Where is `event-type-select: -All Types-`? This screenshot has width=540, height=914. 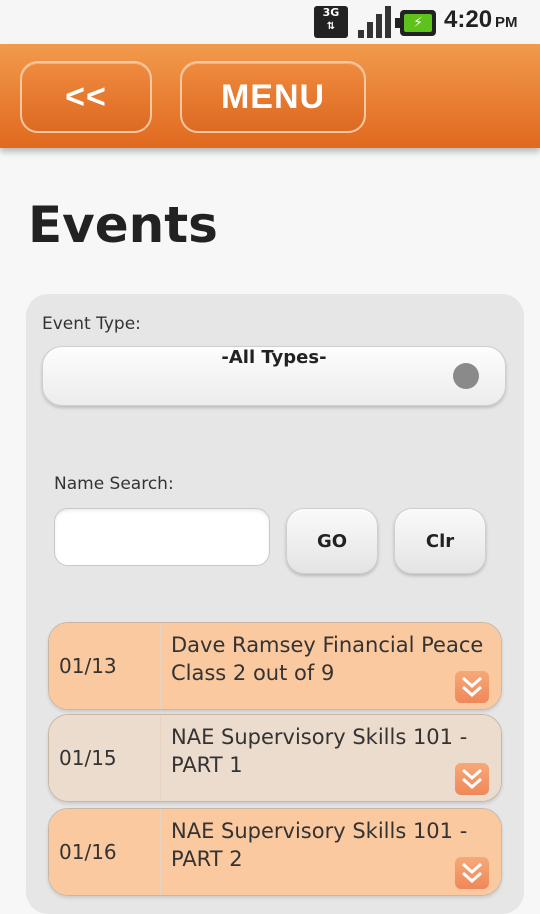 event-type-select: -All Types- is located at coordinates (274, 376).